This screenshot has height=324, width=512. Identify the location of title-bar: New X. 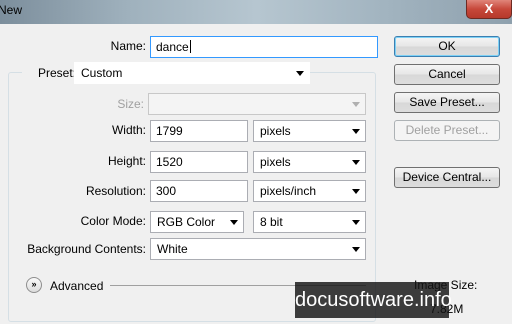
(256, 12).